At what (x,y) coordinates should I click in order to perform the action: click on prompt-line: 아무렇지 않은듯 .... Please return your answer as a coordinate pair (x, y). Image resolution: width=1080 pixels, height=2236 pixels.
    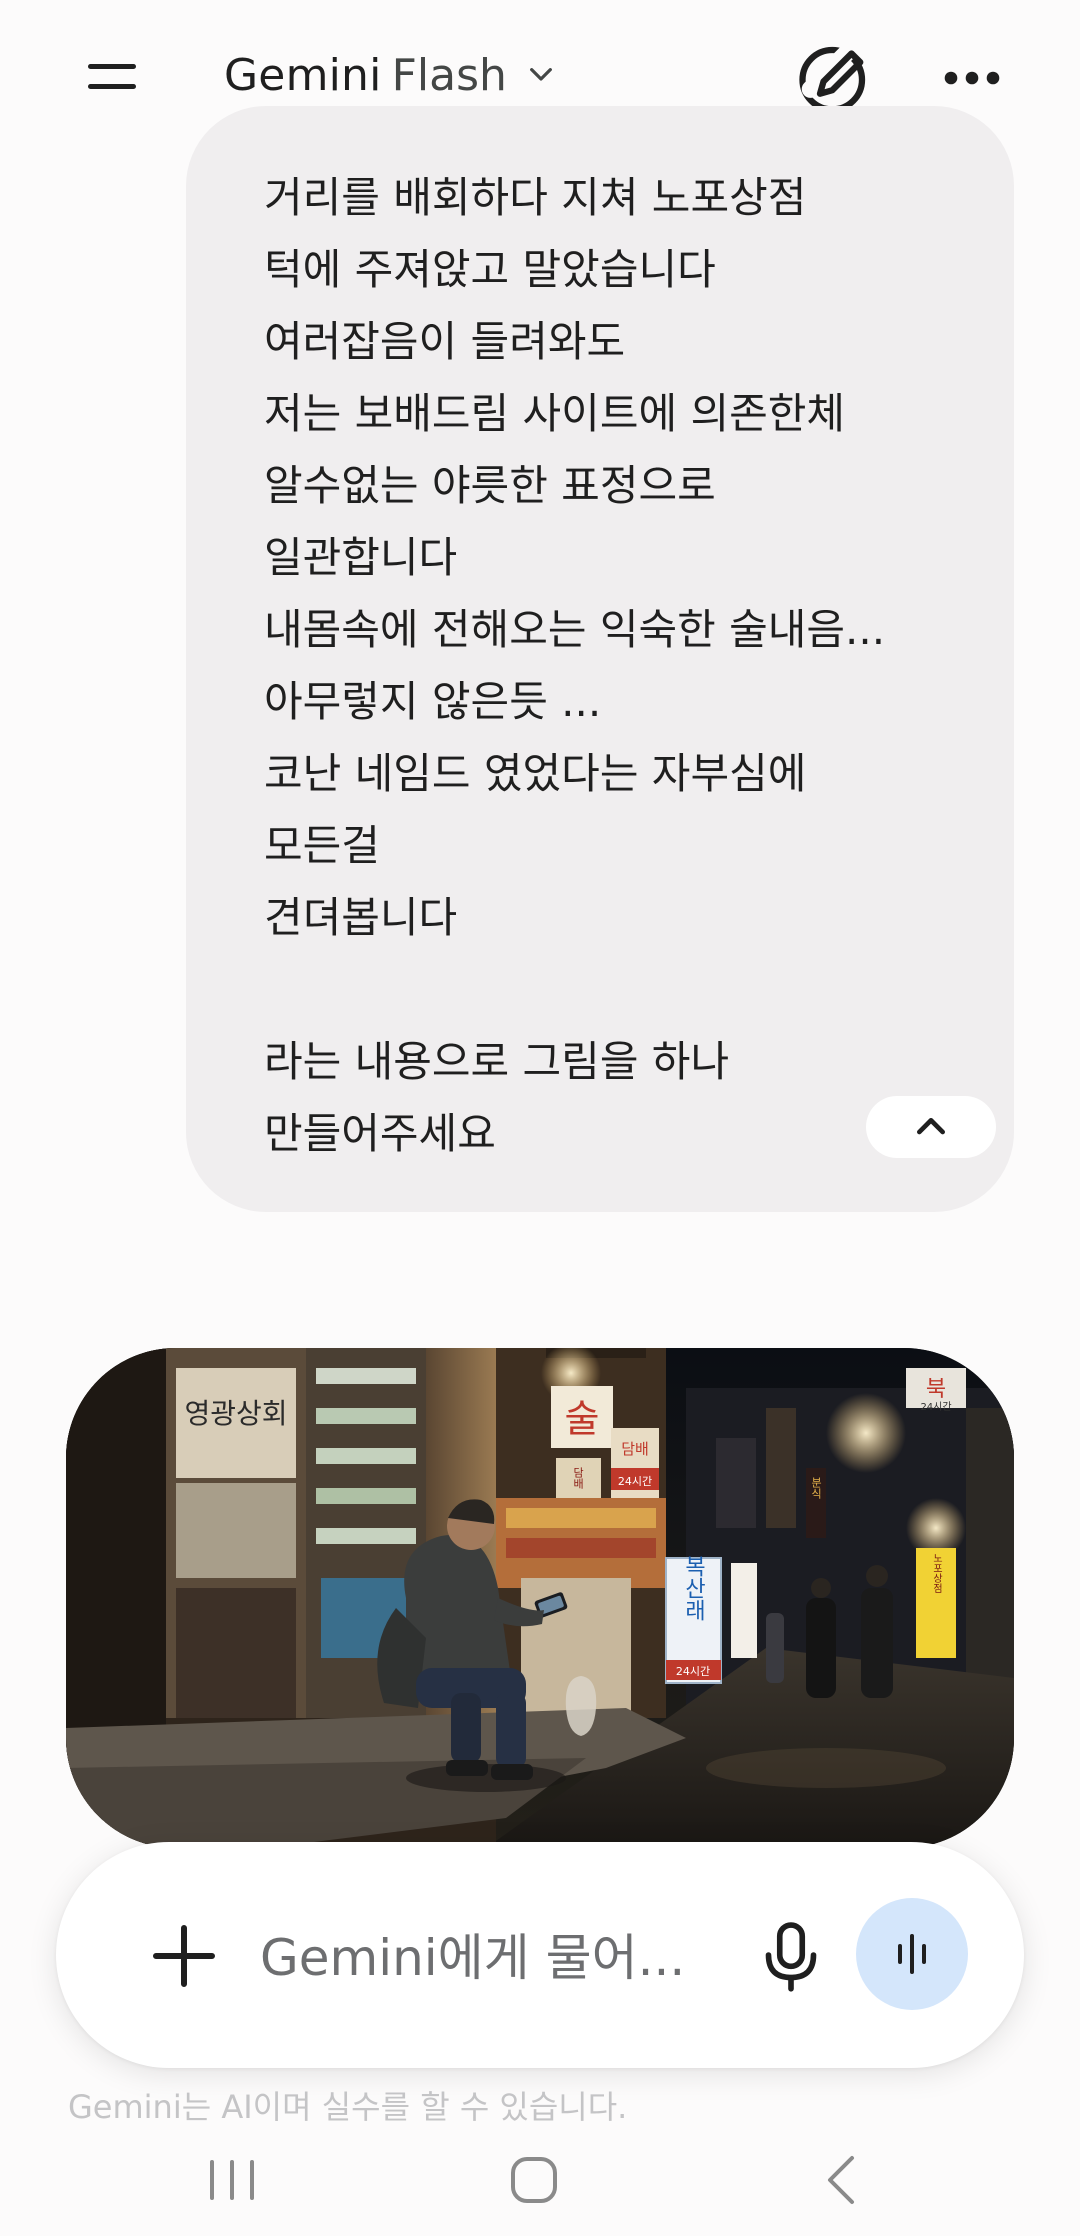
    Looking at the image, I should click on (433, 701).